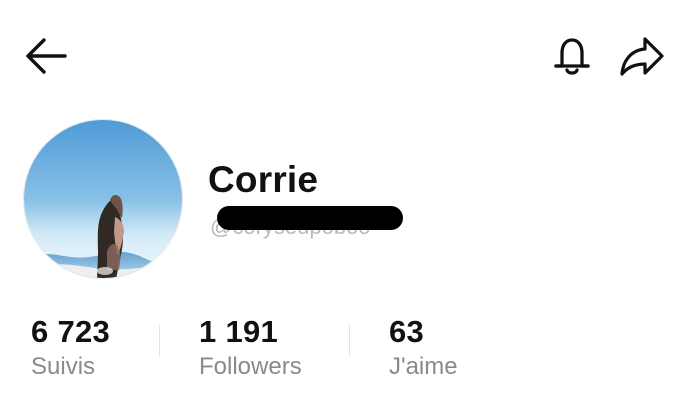  I want to click on stat-likes-value: 63, so click(407, 331).